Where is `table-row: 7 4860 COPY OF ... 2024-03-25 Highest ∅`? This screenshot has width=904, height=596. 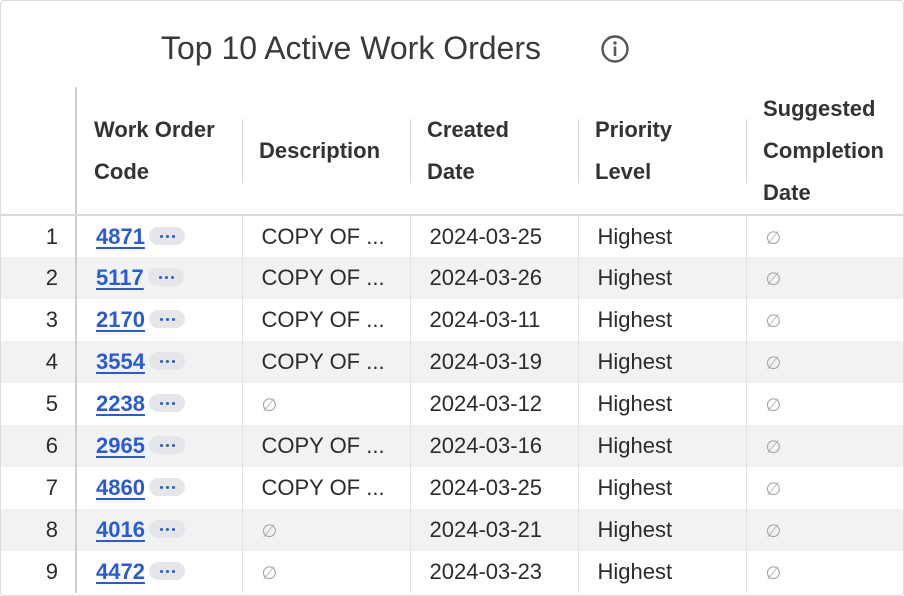
table-row: 7 4860 COPY OF ... 2024-03-25 Highest ∅ is located at coordinates (452, 488).